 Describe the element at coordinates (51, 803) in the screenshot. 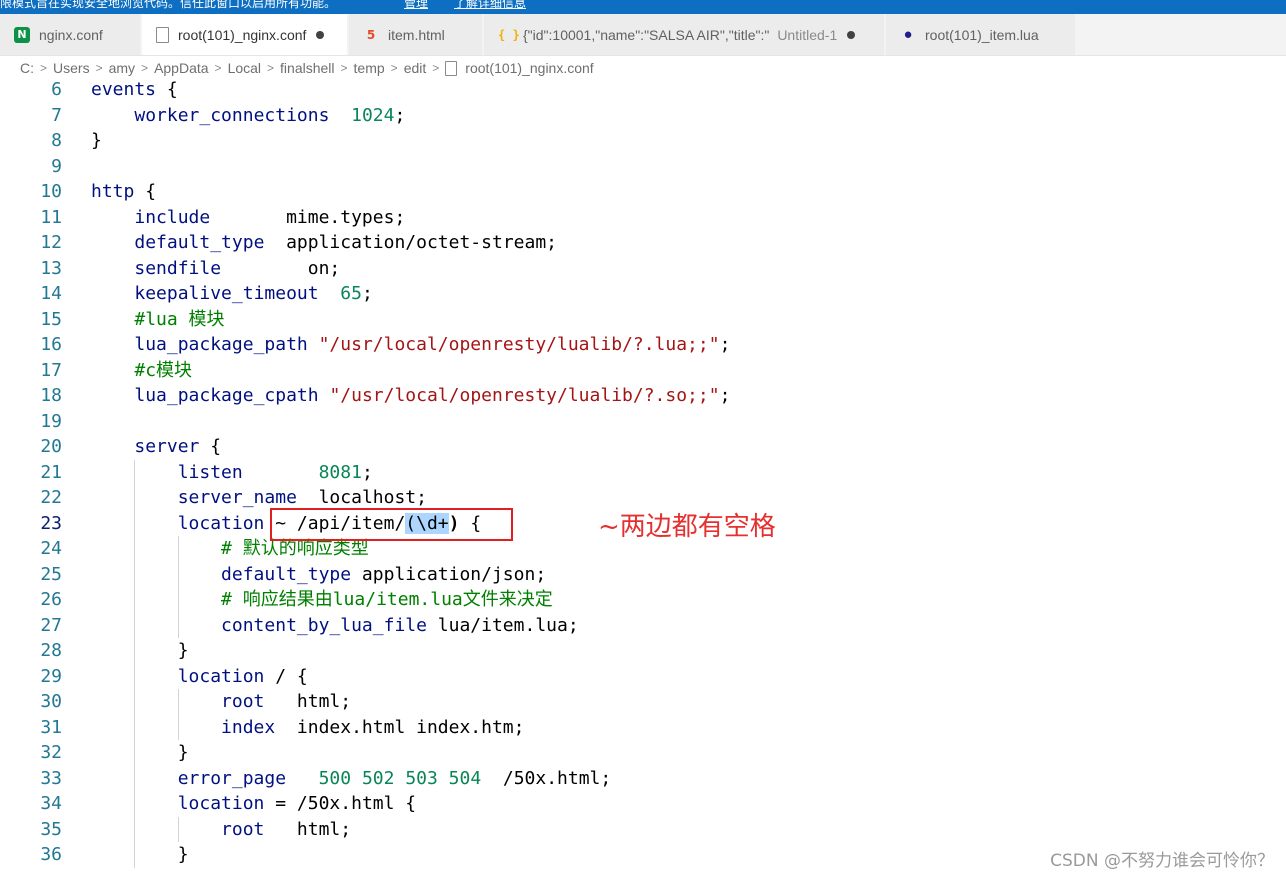

I see `line-number: 34` at that location.